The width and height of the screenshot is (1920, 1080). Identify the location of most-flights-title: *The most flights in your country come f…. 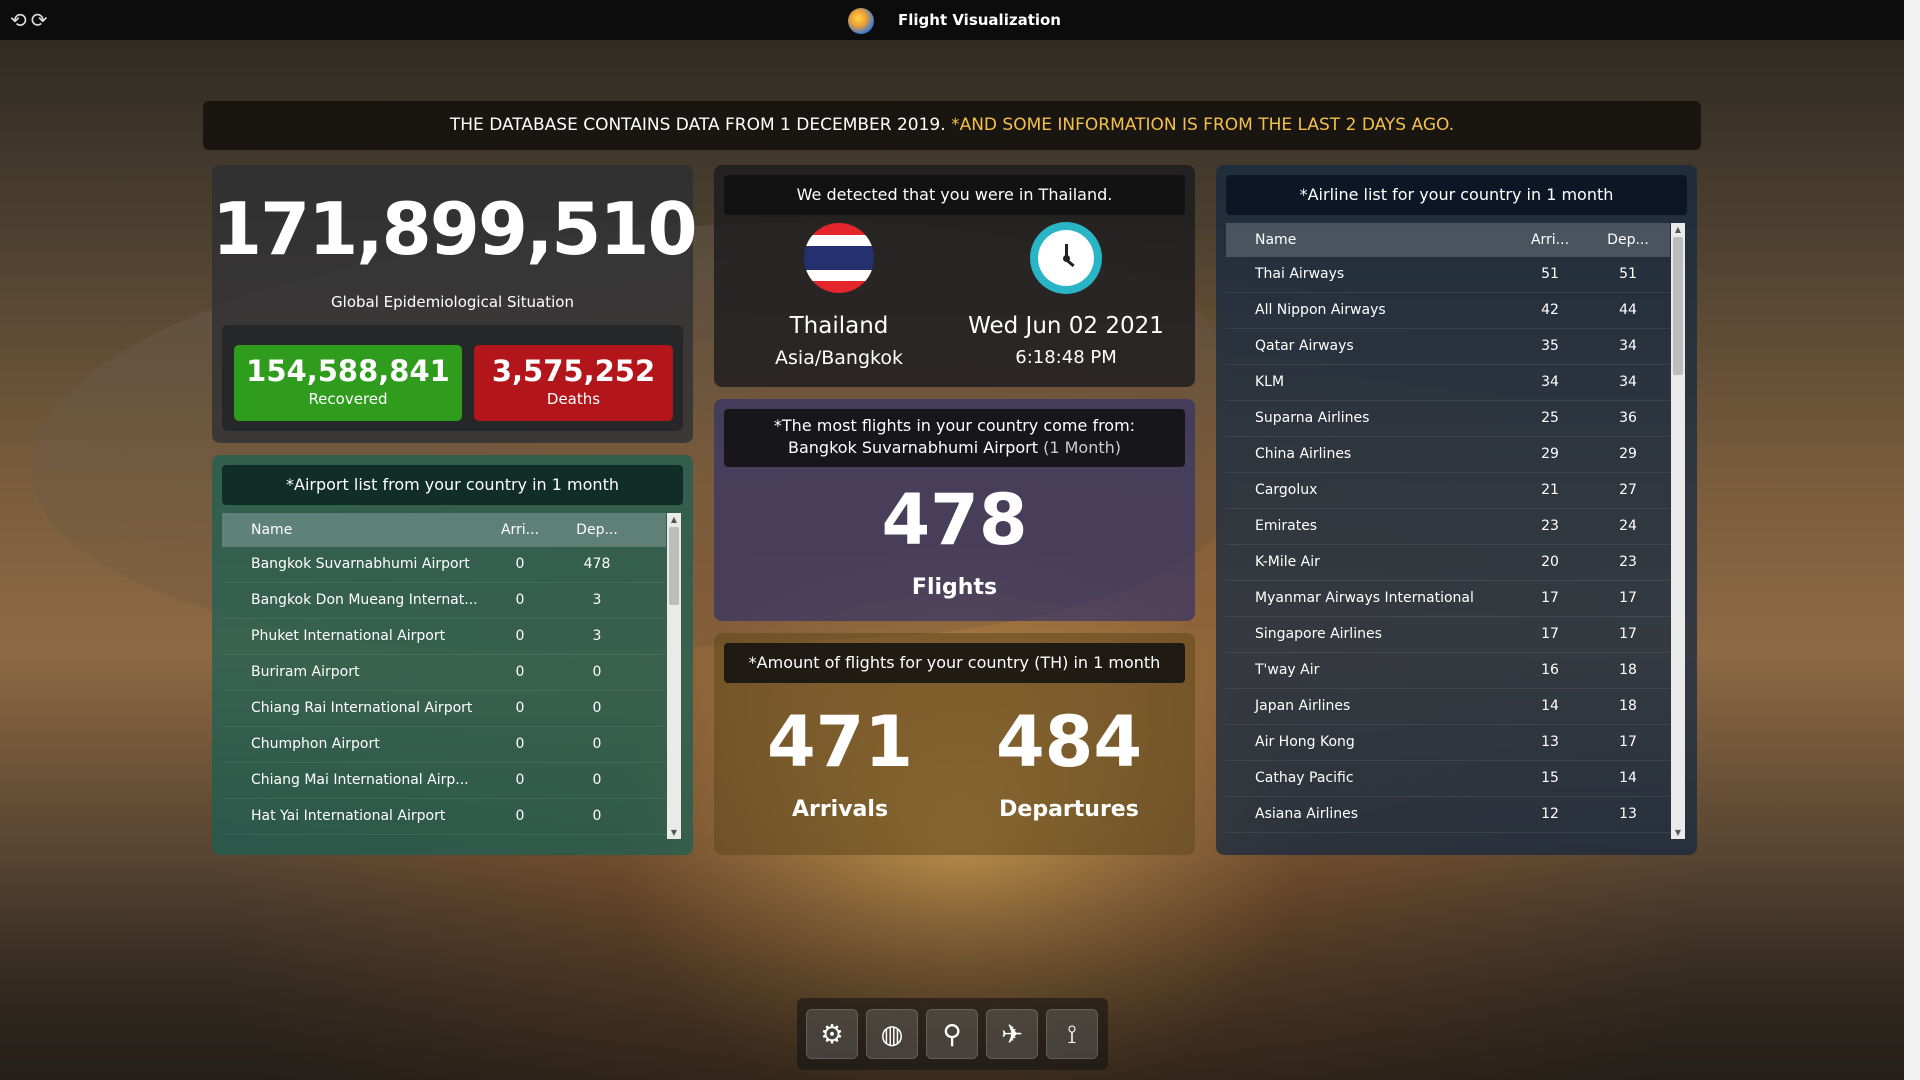
(954, 438).